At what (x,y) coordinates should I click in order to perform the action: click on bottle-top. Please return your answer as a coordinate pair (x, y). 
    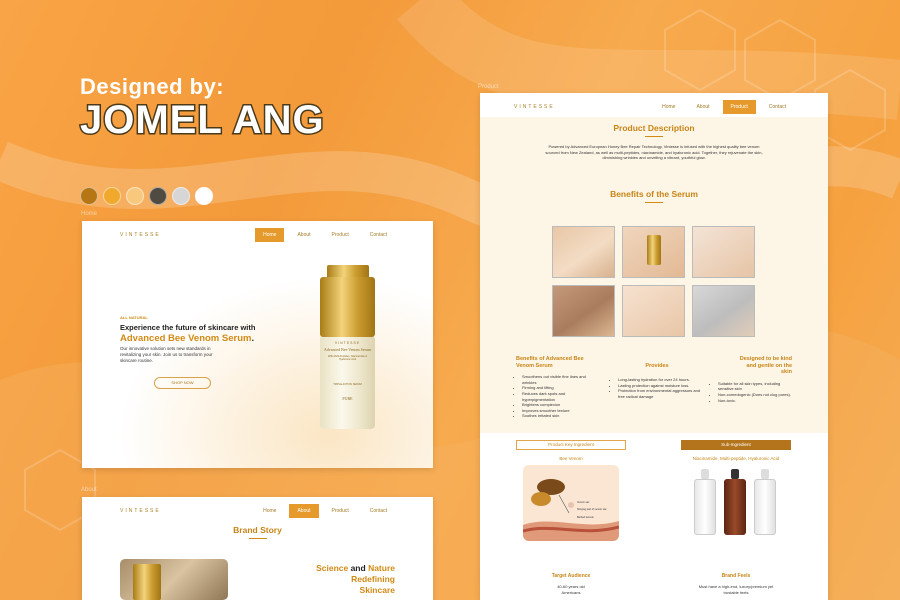
    Looking at the image, I should click on (347, 271).